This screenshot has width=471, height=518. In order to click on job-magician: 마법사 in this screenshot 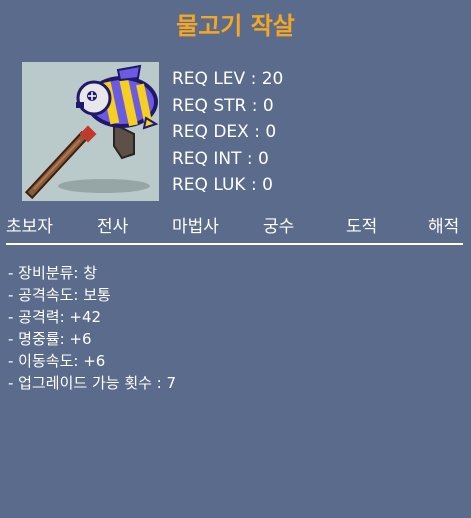, I will do `click(195, 227)`.